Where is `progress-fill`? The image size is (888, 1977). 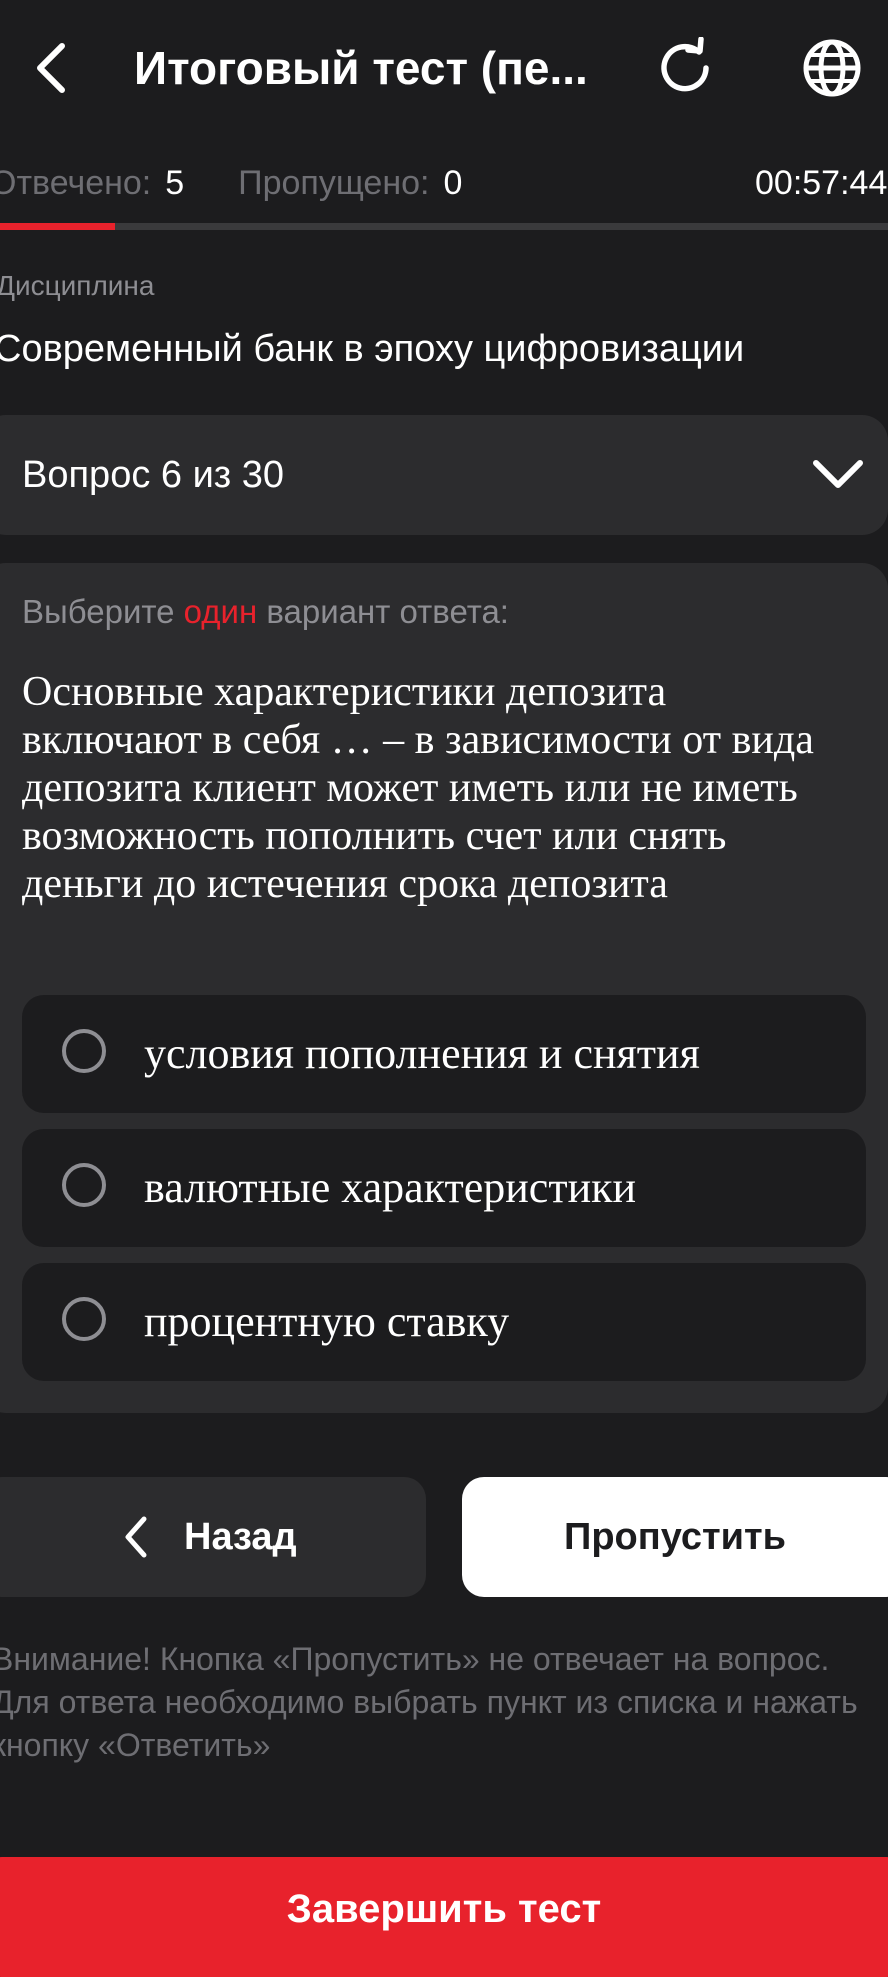 progress-fill is located at coordinates (58, 226).